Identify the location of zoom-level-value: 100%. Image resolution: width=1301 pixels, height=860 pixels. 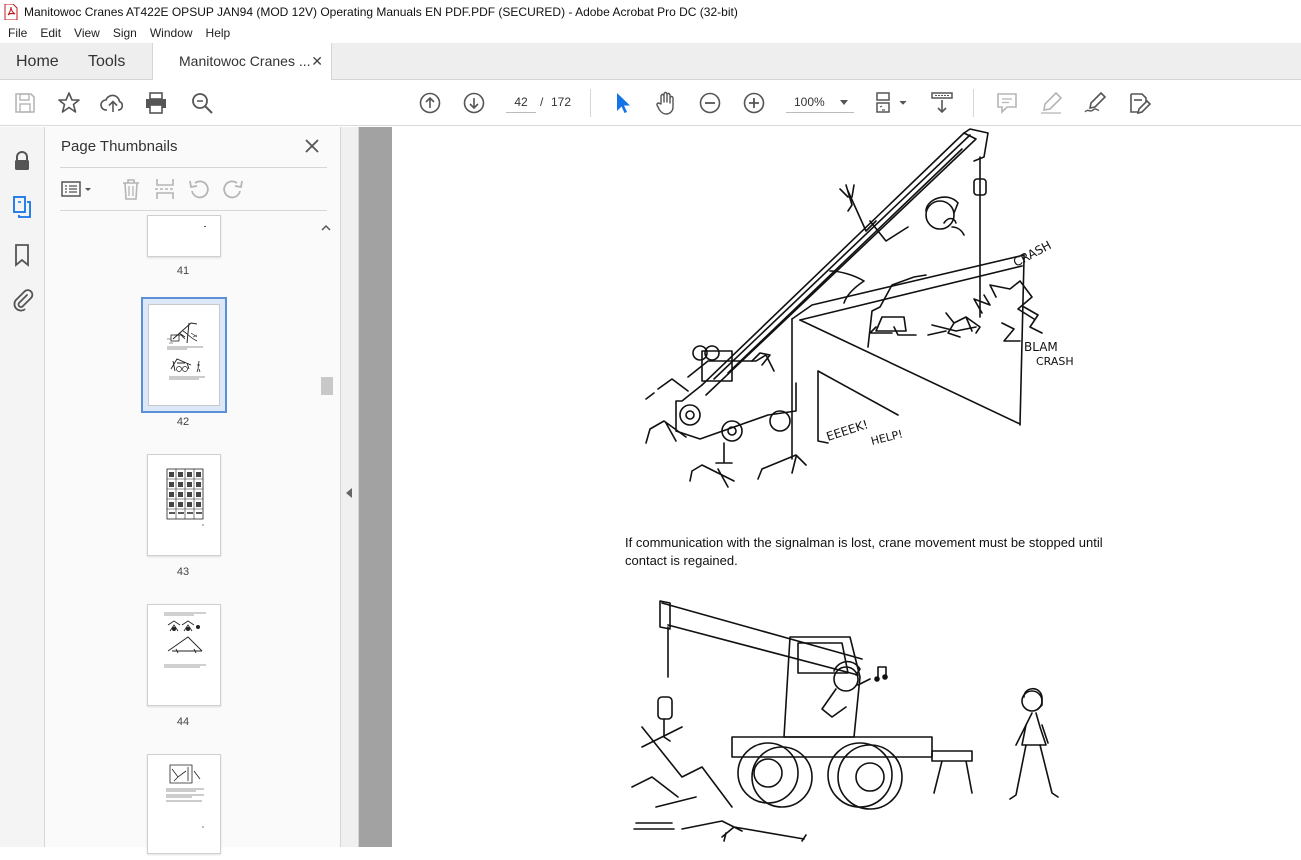
(809, 102).